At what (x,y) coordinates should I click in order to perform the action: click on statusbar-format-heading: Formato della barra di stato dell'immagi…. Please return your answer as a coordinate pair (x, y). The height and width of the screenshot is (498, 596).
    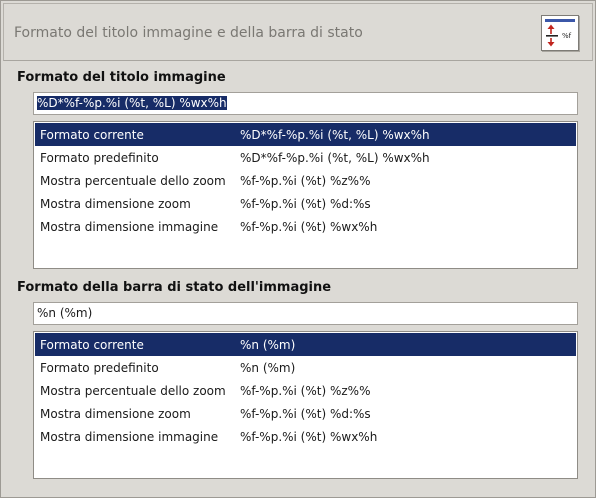
    Looking at the image, I should click on (174, 287).